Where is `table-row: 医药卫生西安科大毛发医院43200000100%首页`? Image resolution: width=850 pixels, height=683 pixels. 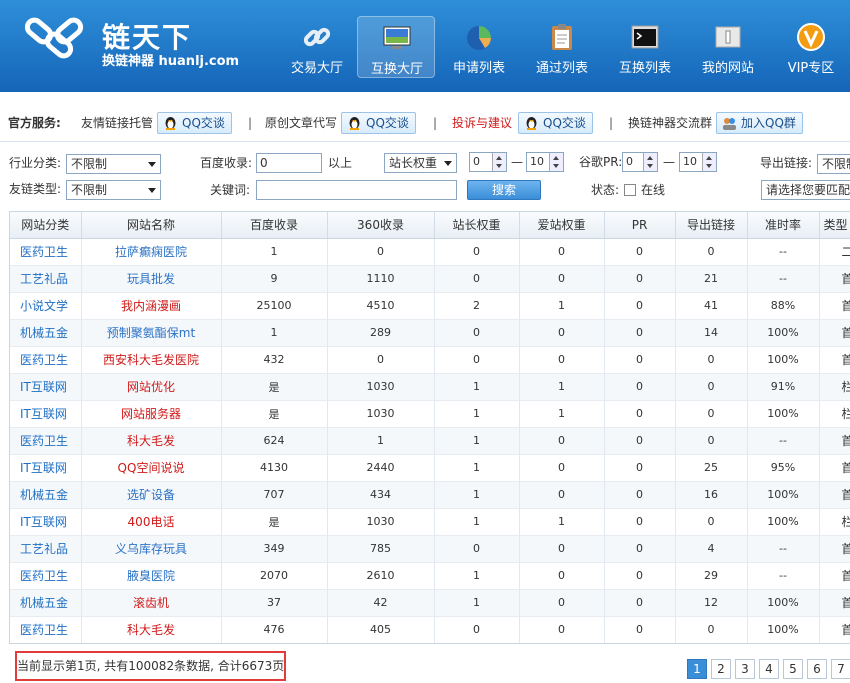
table-row: 医药卫生西安科大毛发医院43200000100%首页 is located at coordinates (430, 360).